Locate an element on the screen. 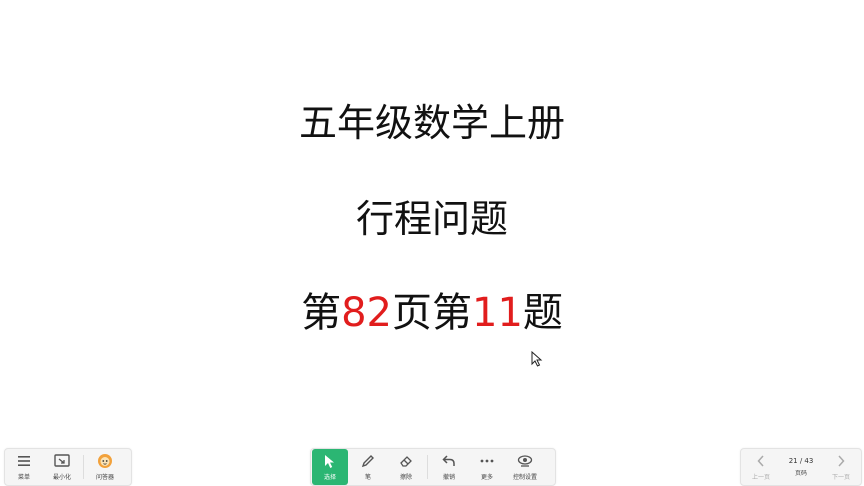 The image size is (864, 486). toolbar-pagination: 上一页 21 / 43 页码 下一页 is located at coordinates (801, 467).